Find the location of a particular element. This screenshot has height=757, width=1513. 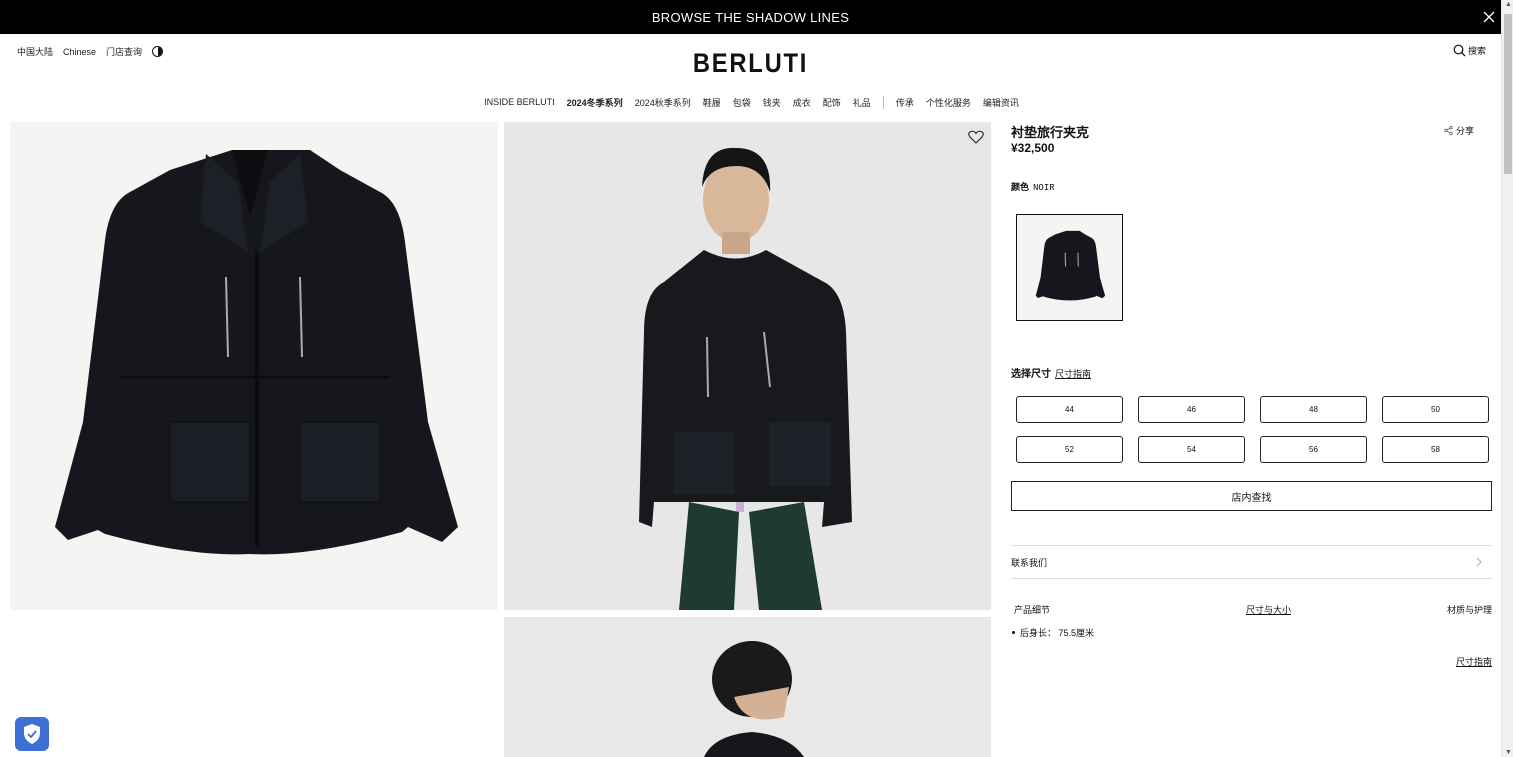

tab-product-details: 产品细节 is located at coordinates (1032, 609).